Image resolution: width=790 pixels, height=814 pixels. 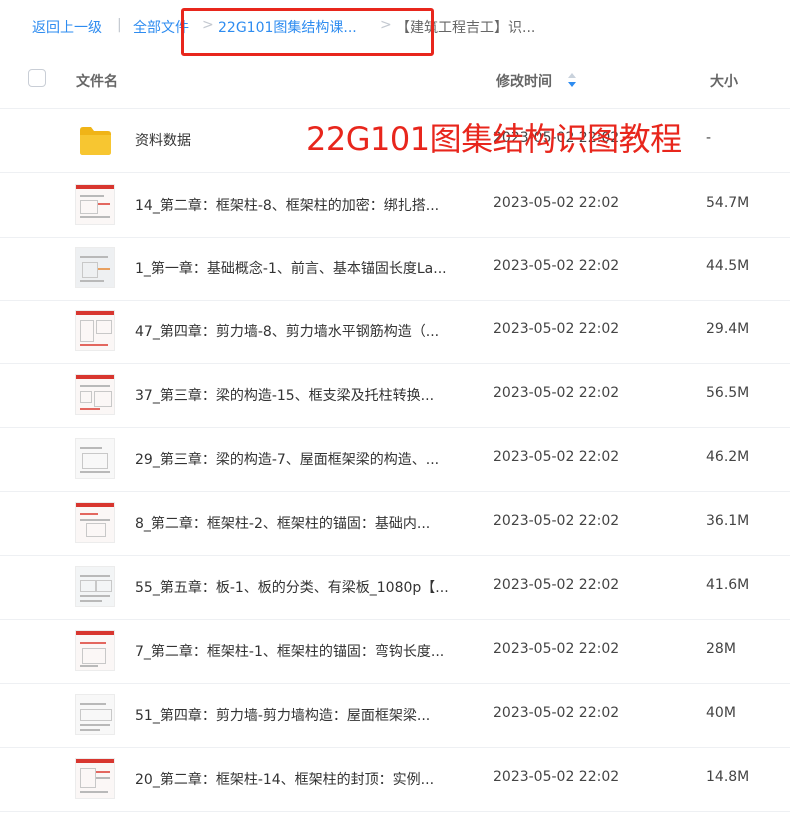 I want to click on file-list-header: 文件名 修改时间 大小, so click(x=395, y=80).